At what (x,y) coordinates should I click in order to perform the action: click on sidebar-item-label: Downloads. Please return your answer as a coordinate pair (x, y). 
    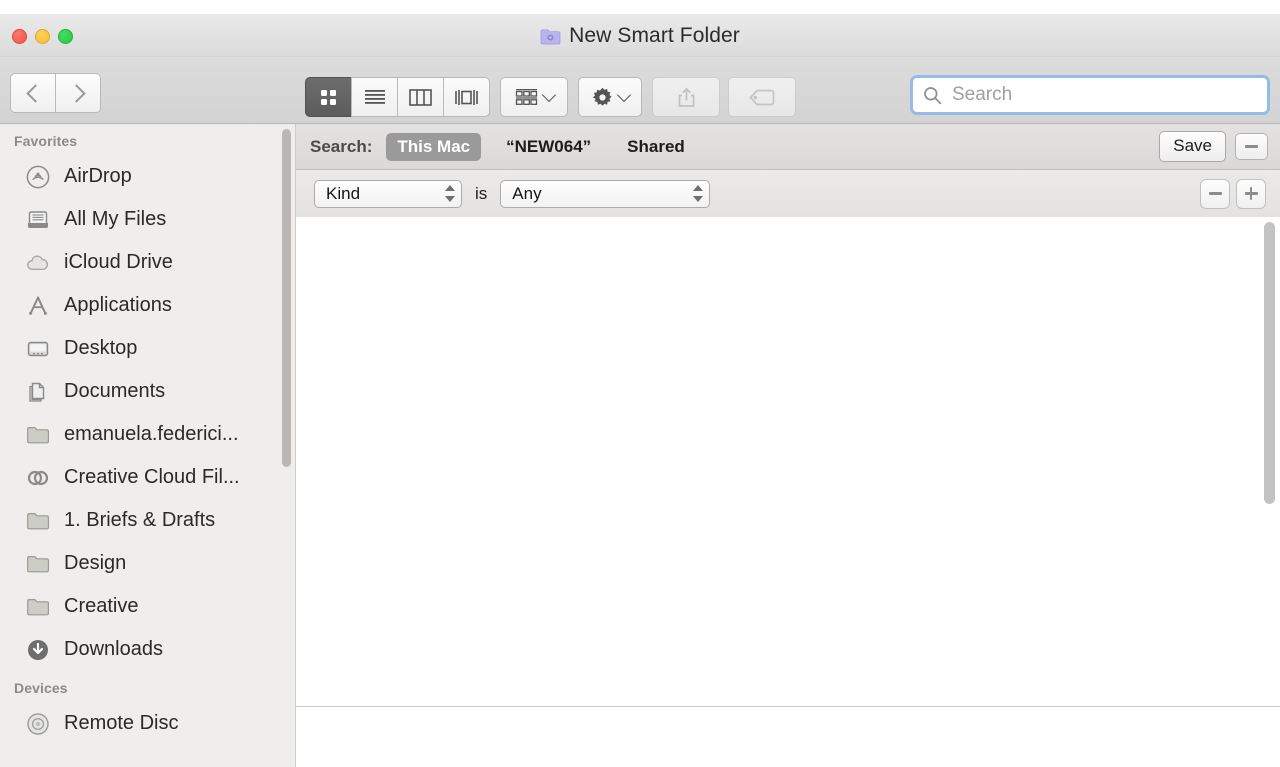
    Looking at the image, I should click on (113, 649).